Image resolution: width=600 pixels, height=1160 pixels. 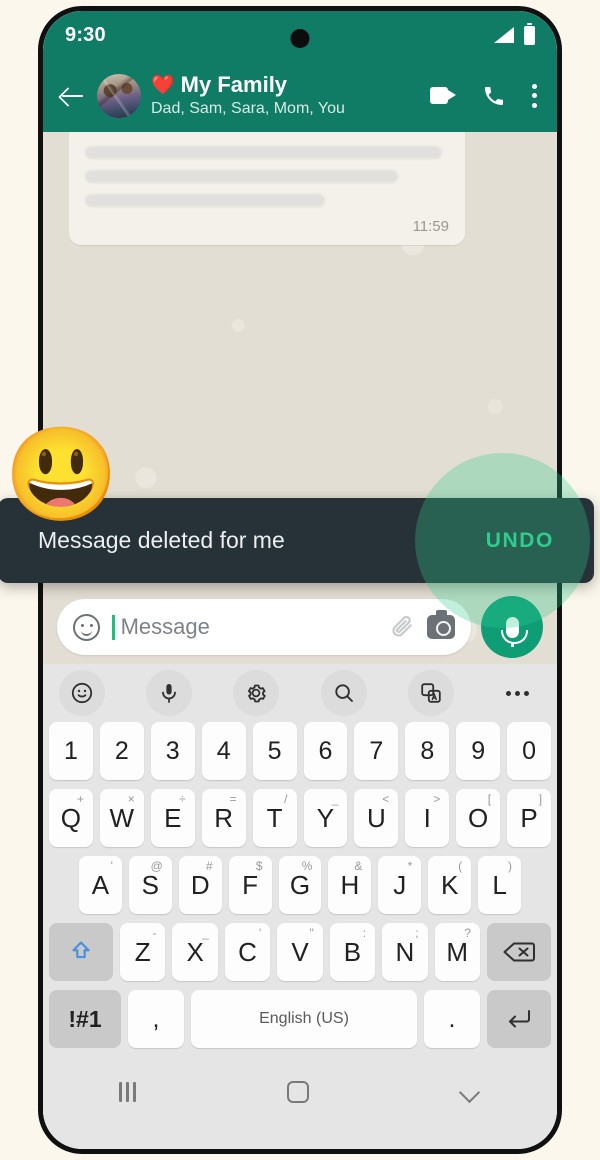 I want to click on key-w: × W, so click(x=121, y=818).